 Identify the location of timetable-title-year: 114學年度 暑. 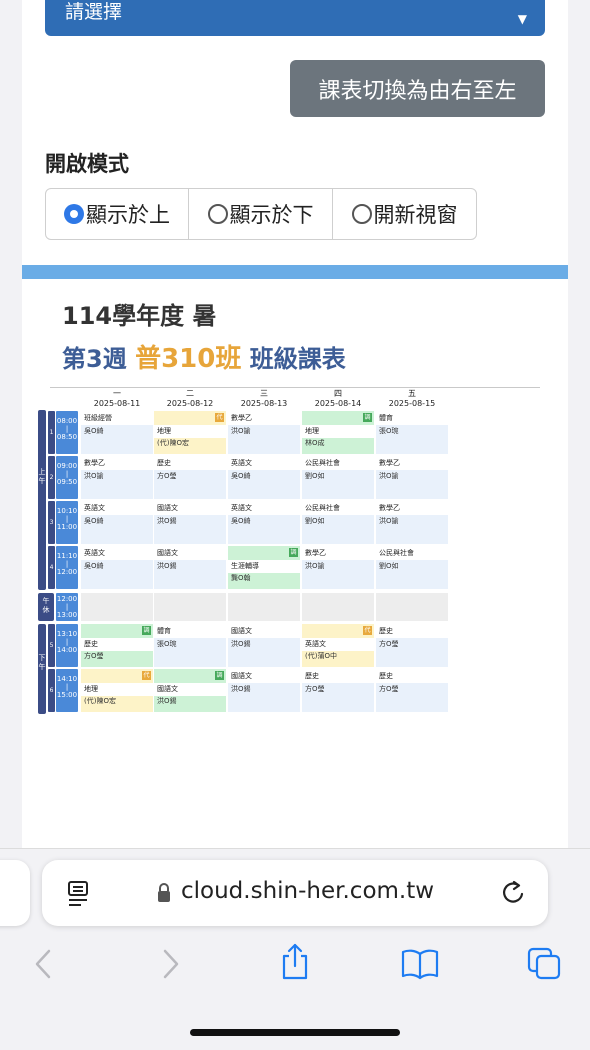
(139, 316).